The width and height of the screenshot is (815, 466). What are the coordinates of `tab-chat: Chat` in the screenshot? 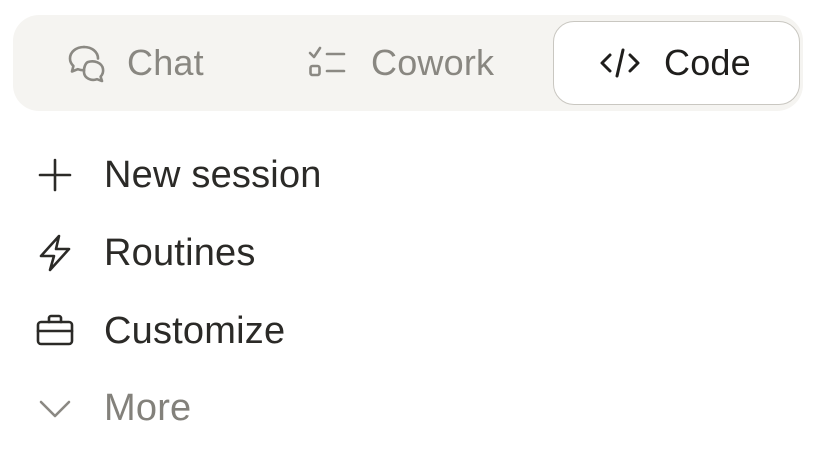 It's located at (135, 63).